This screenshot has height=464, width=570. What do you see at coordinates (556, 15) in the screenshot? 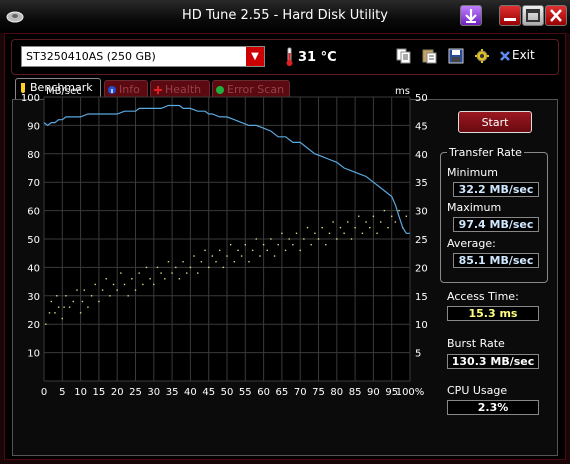
I see `close-button` at bounding box center [556, 15].